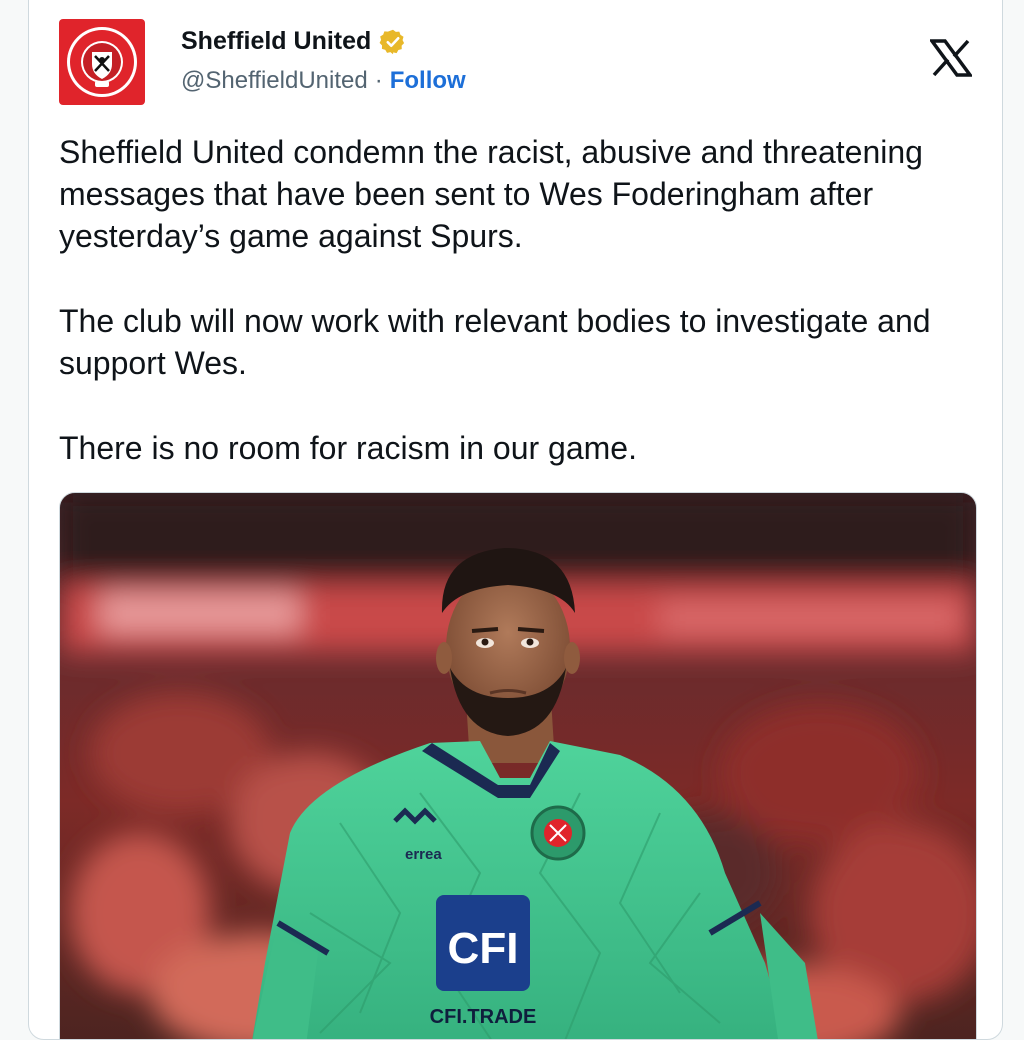 Image resolution: width=1024 pixels, height=1040 pixels. I want to click on x-logo-icon, so click(951, 58).